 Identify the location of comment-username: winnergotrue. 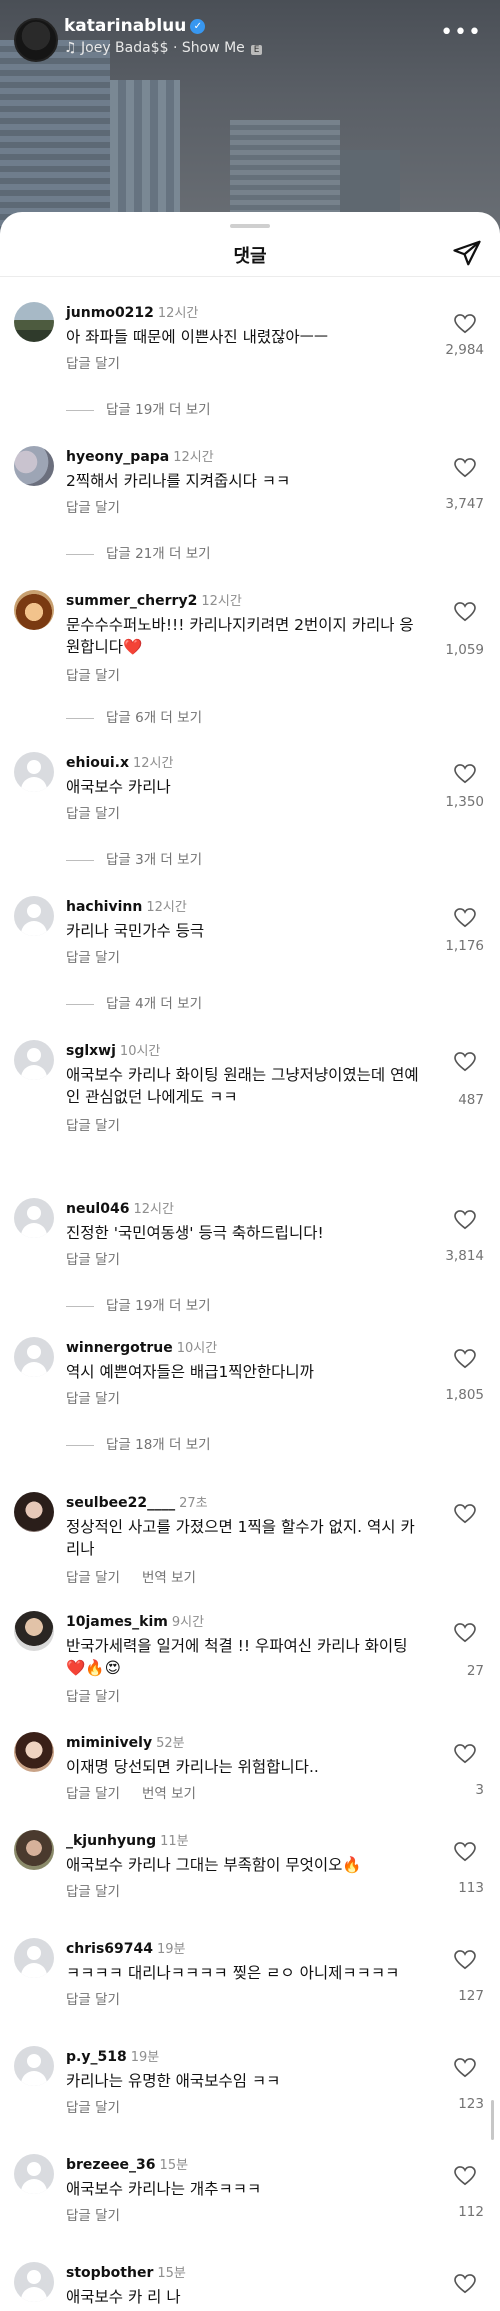
(119, 1348).